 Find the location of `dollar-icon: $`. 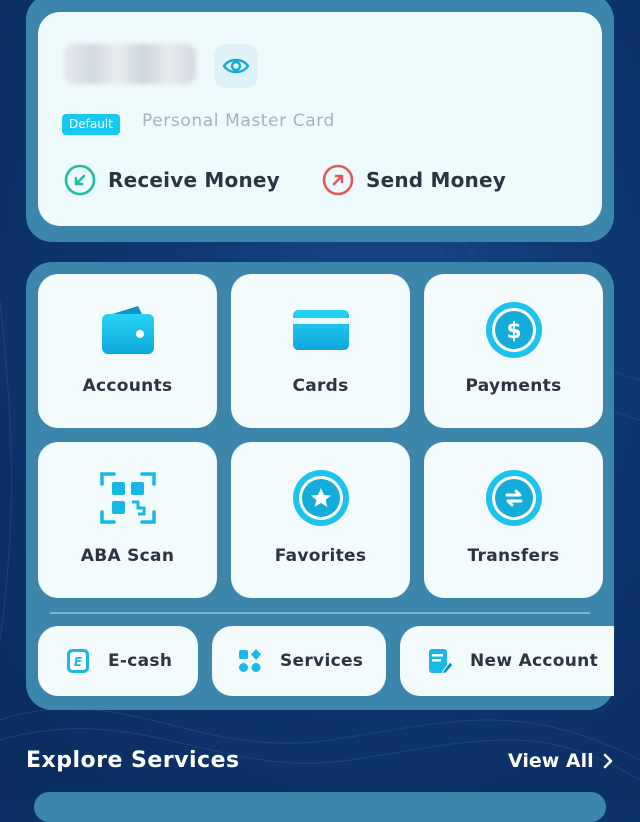

dollar-icon: $ is located at coordinates (513, 330).